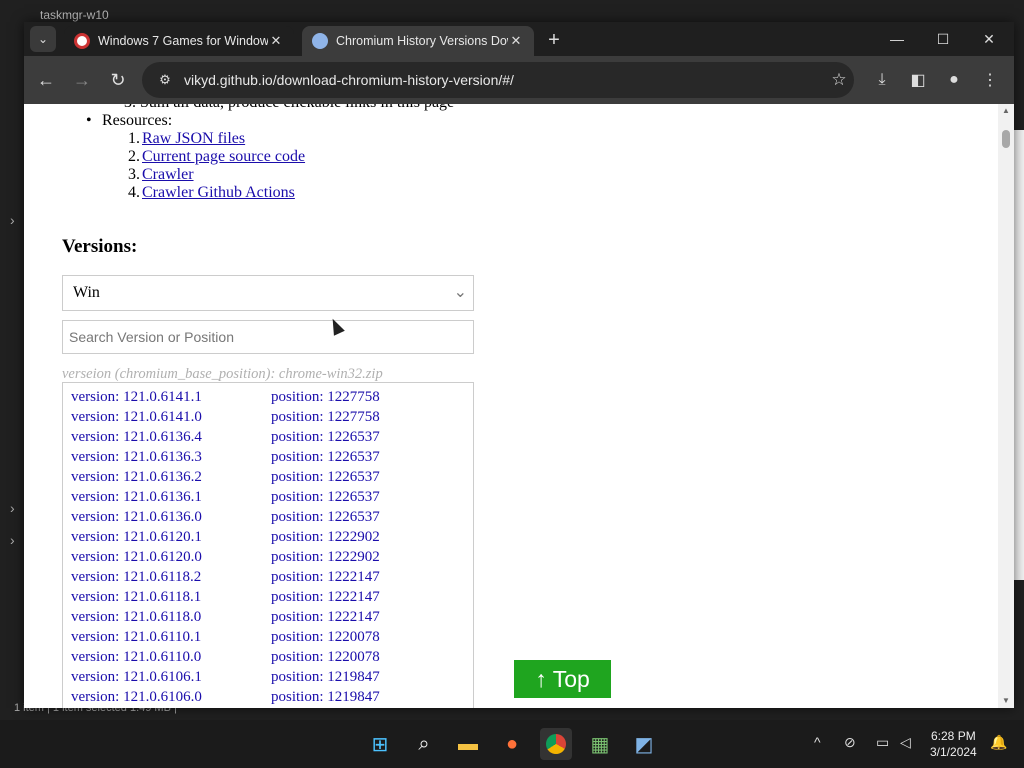  What do you see at coordinates (1006, 700) in the screenshot?
I see `scroll-down-icon: ▼` at bounding box center [1006, 700].